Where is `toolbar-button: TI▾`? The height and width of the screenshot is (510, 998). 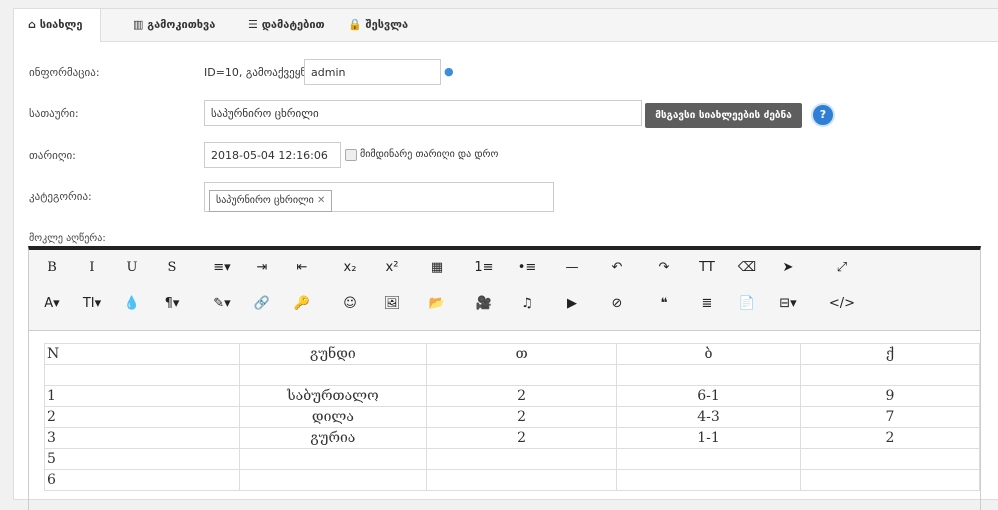
toolbar-button: TI▾ is located at coordinates (92, 303).